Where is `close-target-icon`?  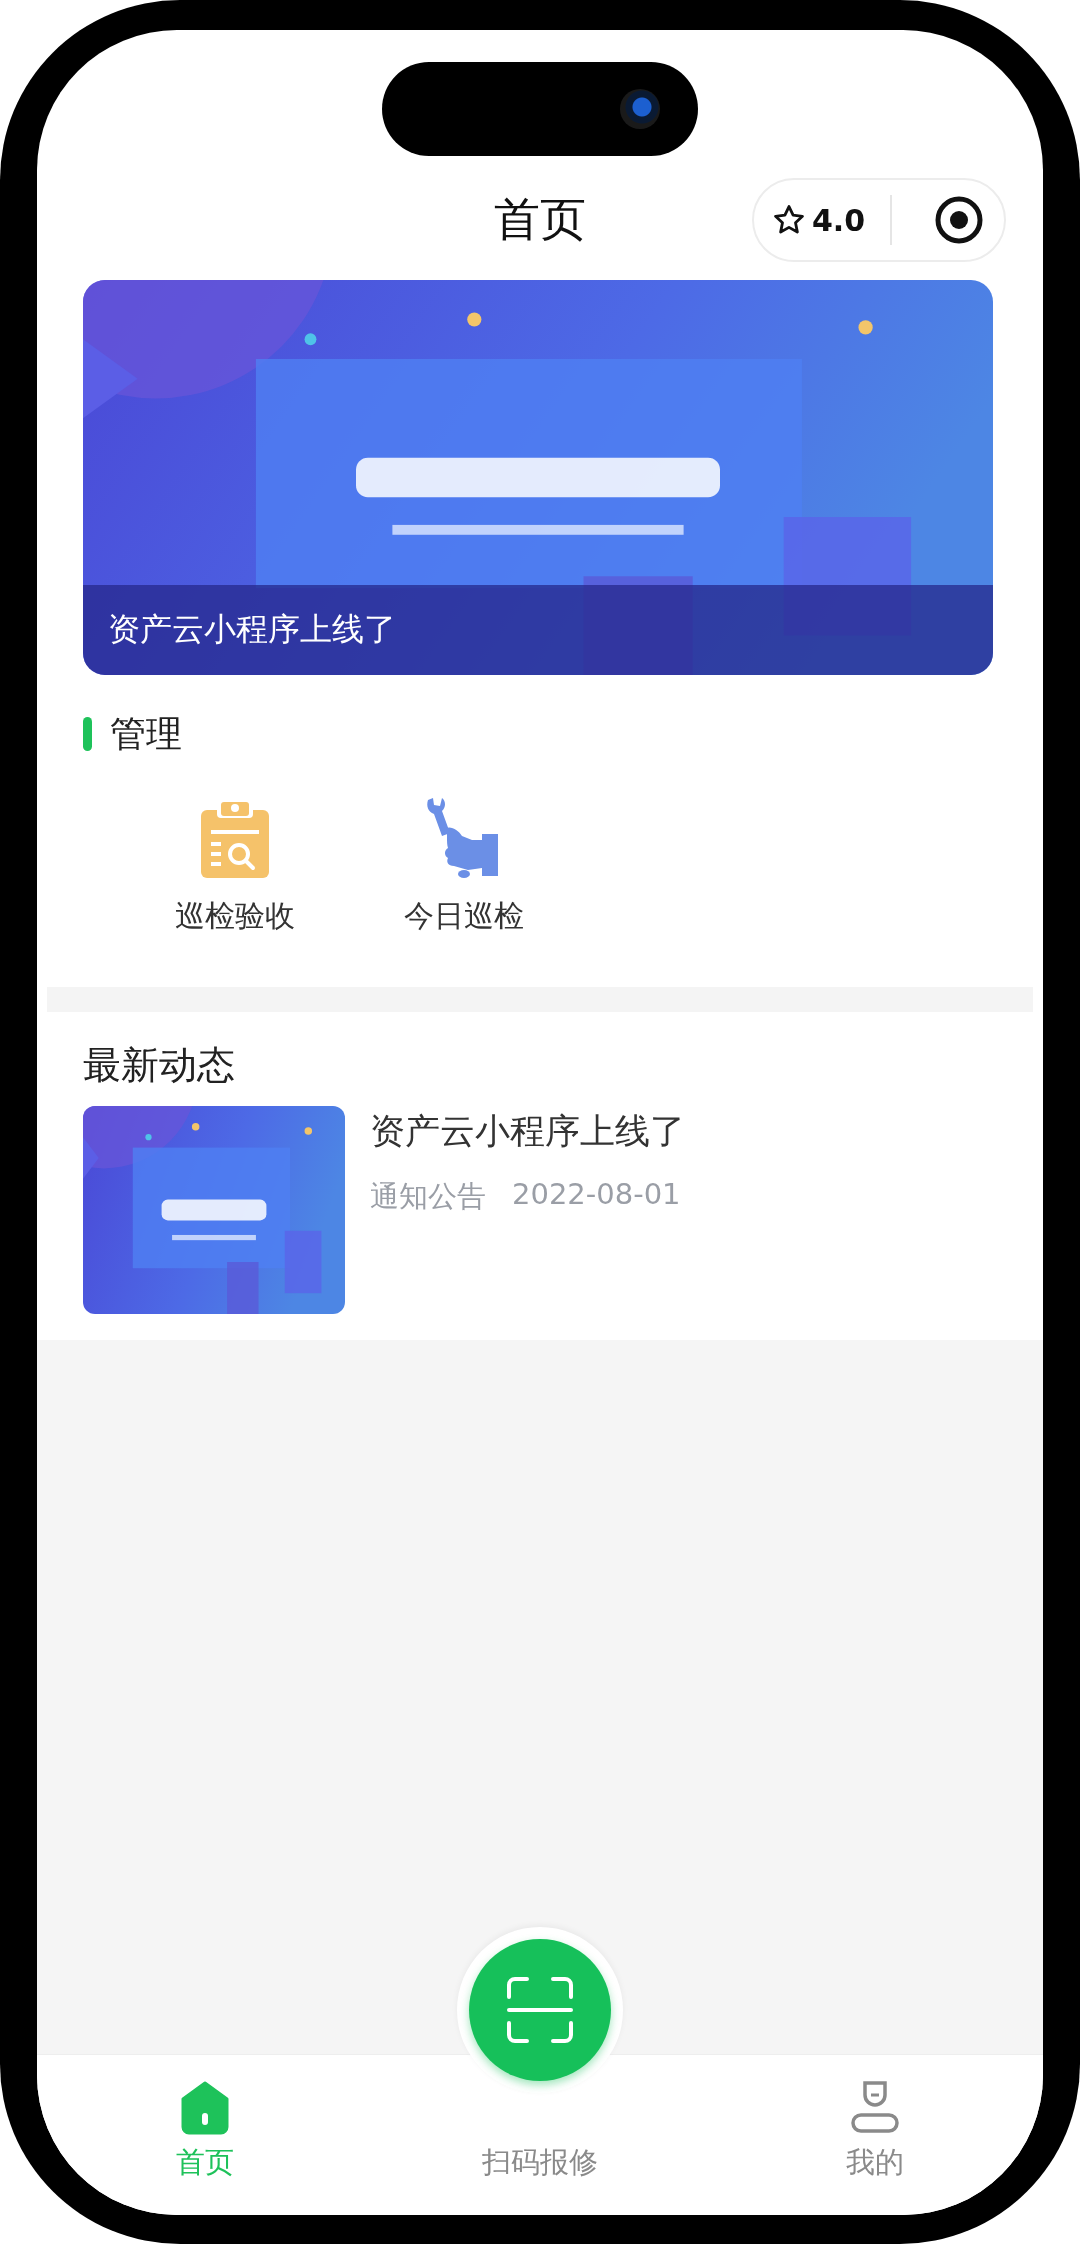 close-target-icon is located at coordinates (959, 220).